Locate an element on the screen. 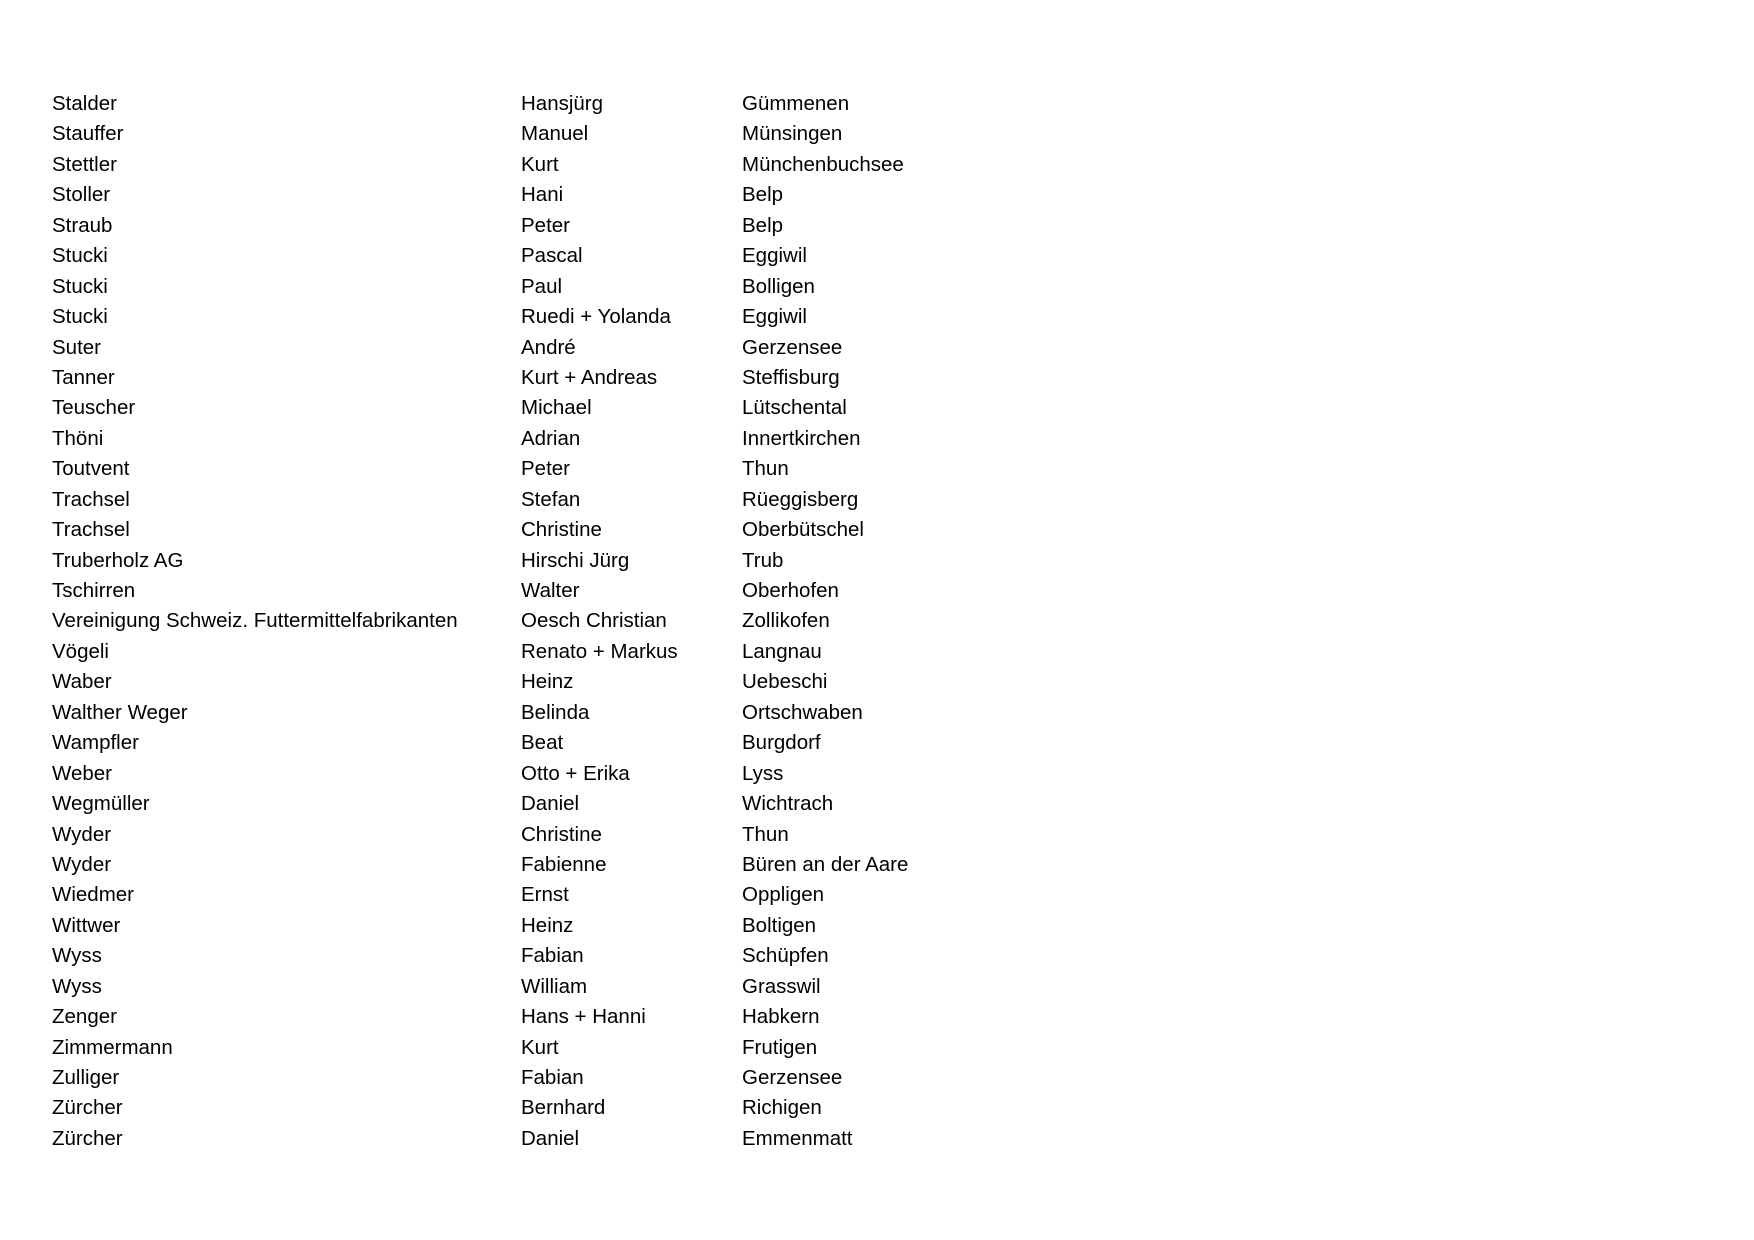 The width and height of the screenshot is (1754, 1240). first-name: Hans + Hanni is located at coordinates (583, 1017).